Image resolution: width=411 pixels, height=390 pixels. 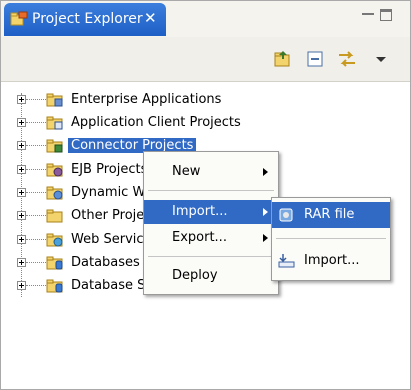 I want to click on window-controls, so click(x=381, y=17).